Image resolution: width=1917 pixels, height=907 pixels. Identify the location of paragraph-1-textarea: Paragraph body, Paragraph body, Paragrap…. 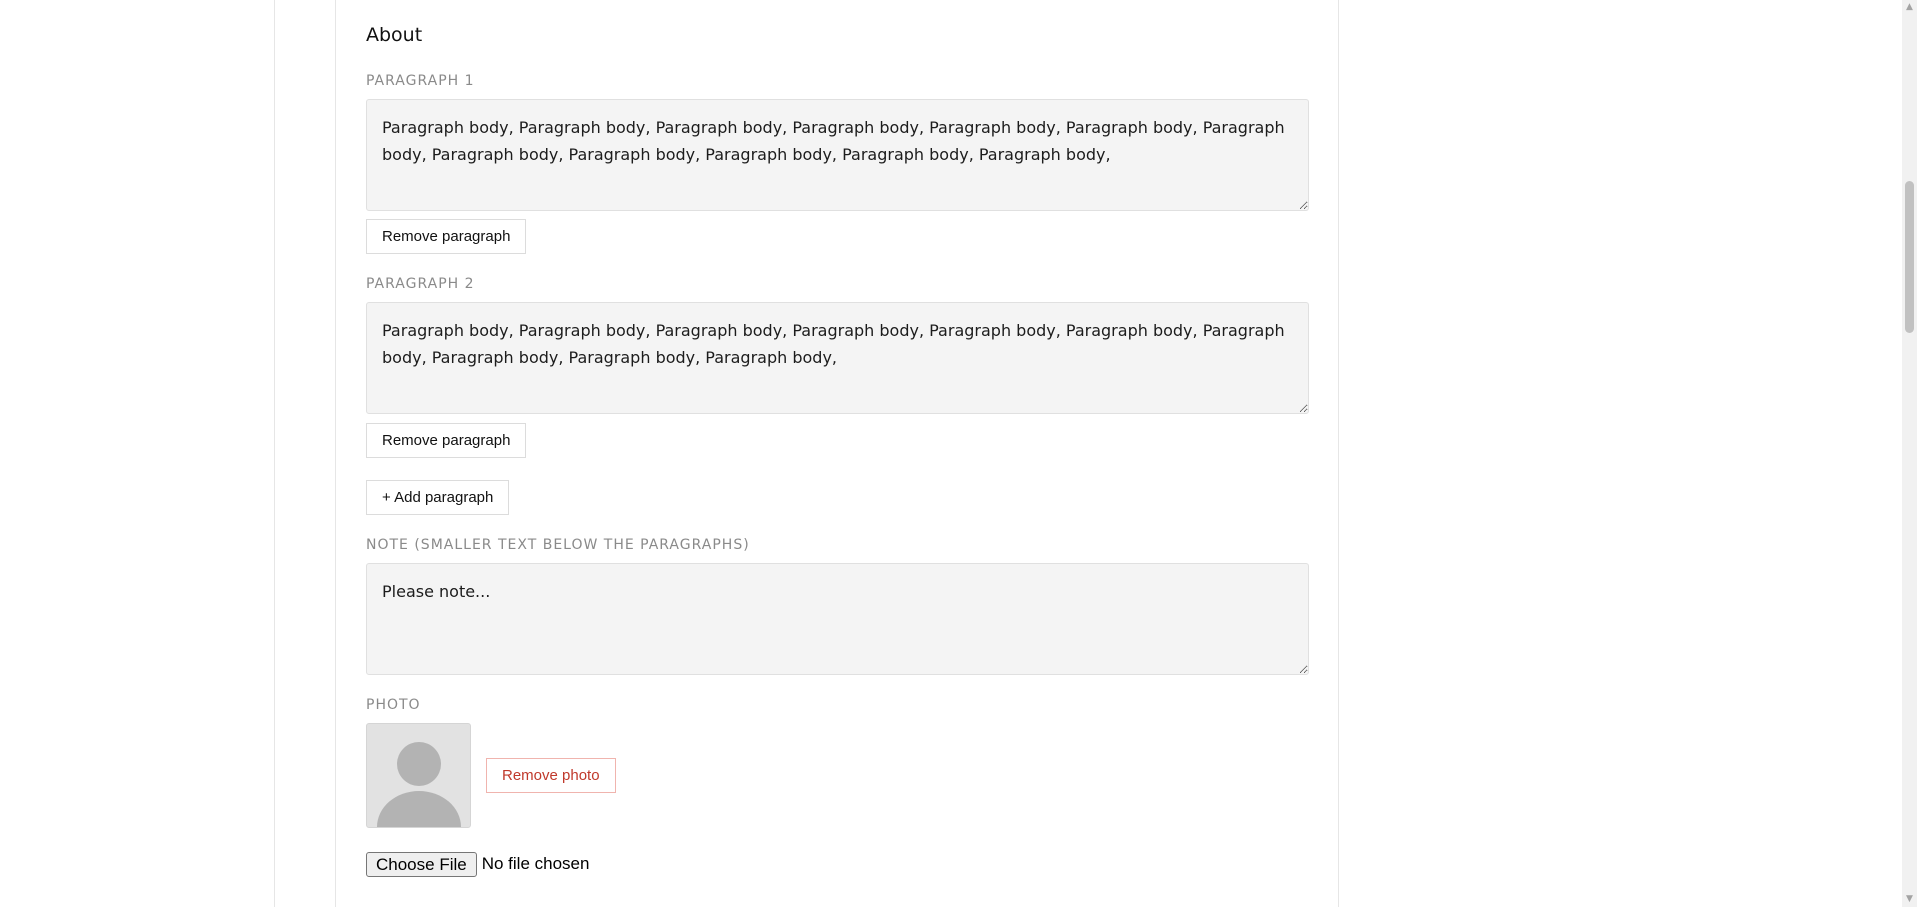
(837, 155).